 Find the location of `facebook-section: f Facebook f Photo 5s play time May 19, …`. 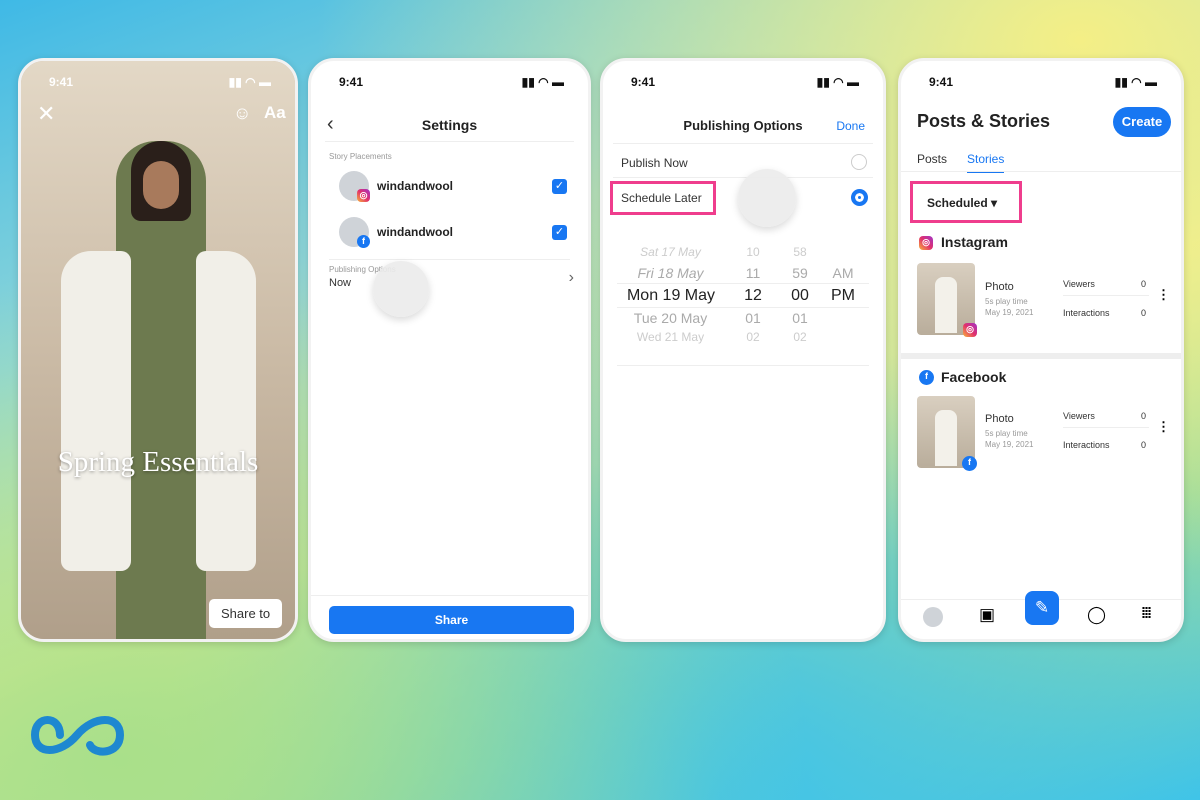

facebook-section: f Facebook f Photo 5s play time May 19, … is located at coordinates (1041, 427).